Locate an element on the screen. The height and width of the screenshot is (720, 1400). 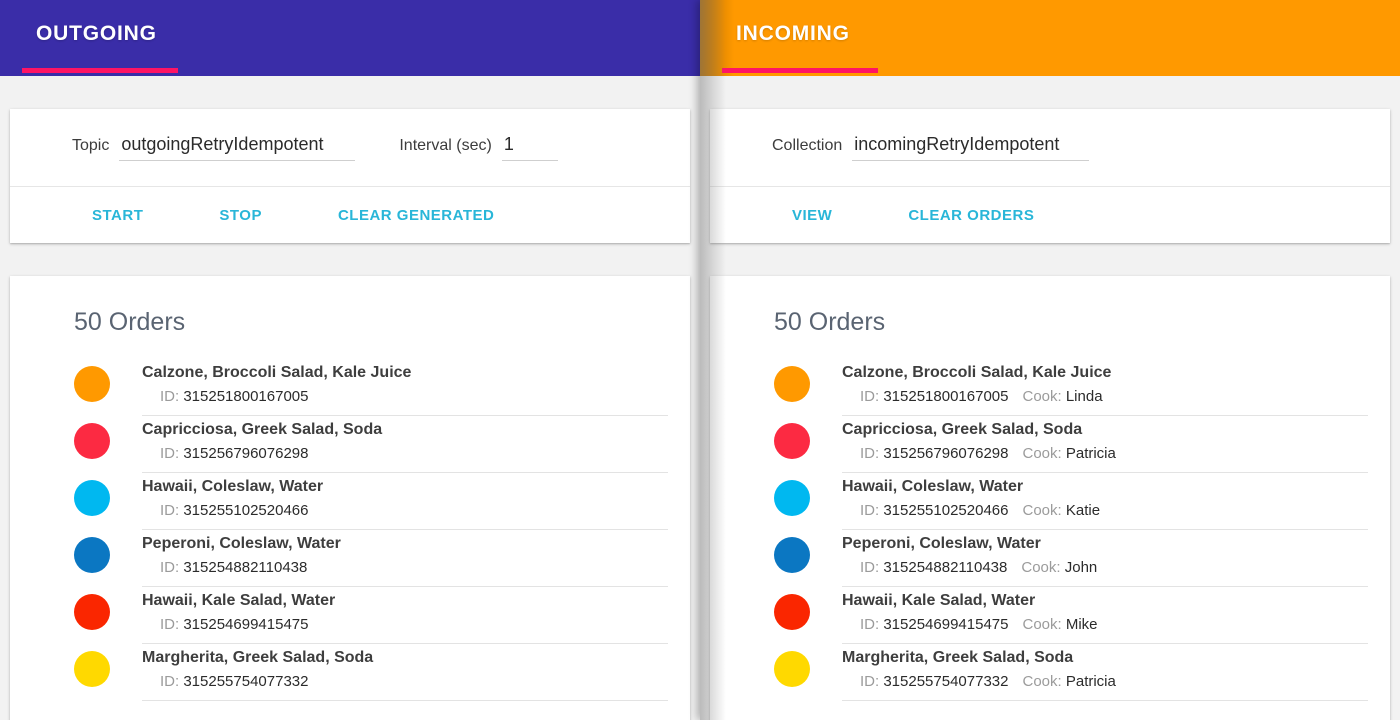
order-items: Hawaii, Coleslaw, Water is located at coordinates (933, 486).